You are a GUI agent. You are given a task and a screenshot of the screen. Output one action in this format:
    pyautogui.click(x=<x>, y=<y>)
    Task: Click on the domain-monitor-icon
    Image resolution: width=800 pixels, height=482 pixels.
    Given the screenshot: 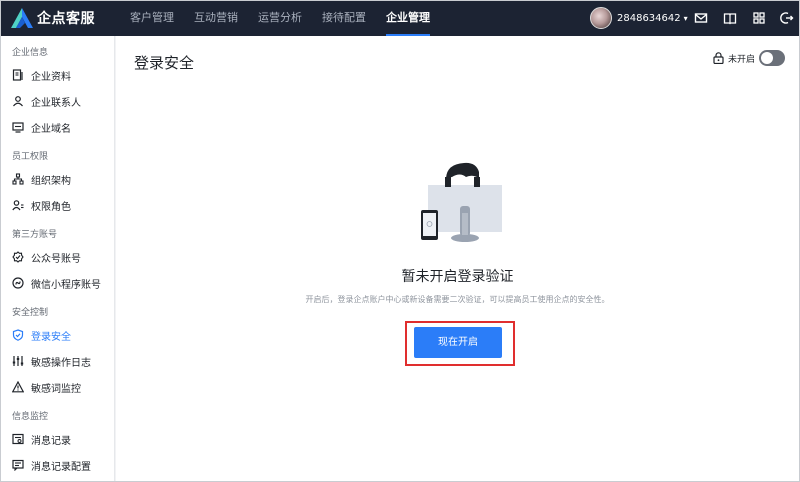 What is the action you would take?
    pyautogui.click(x=18, y=127)
    